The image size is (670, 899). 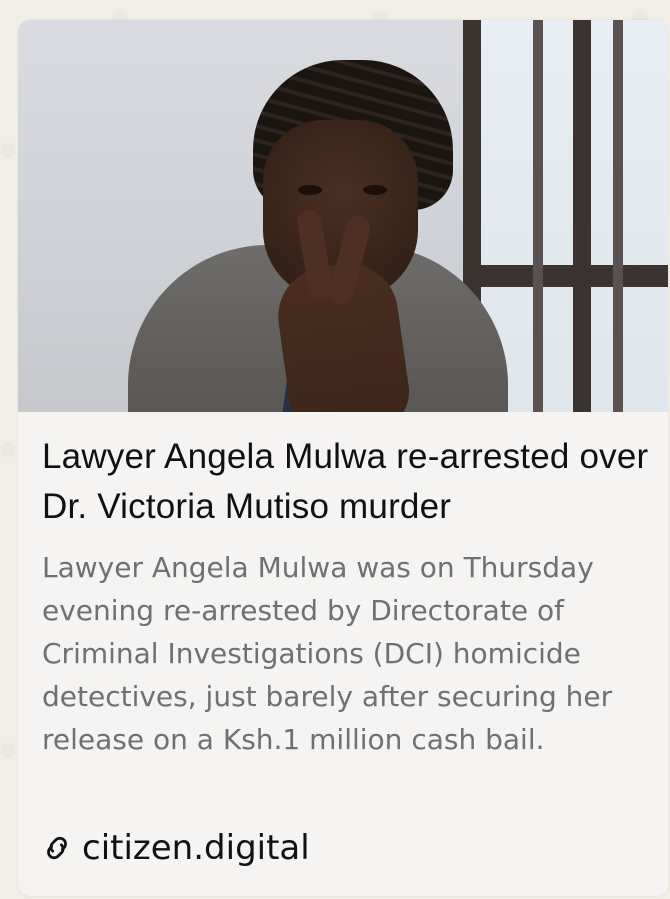 I want to click on link-icon, so click(x=57, y=848).